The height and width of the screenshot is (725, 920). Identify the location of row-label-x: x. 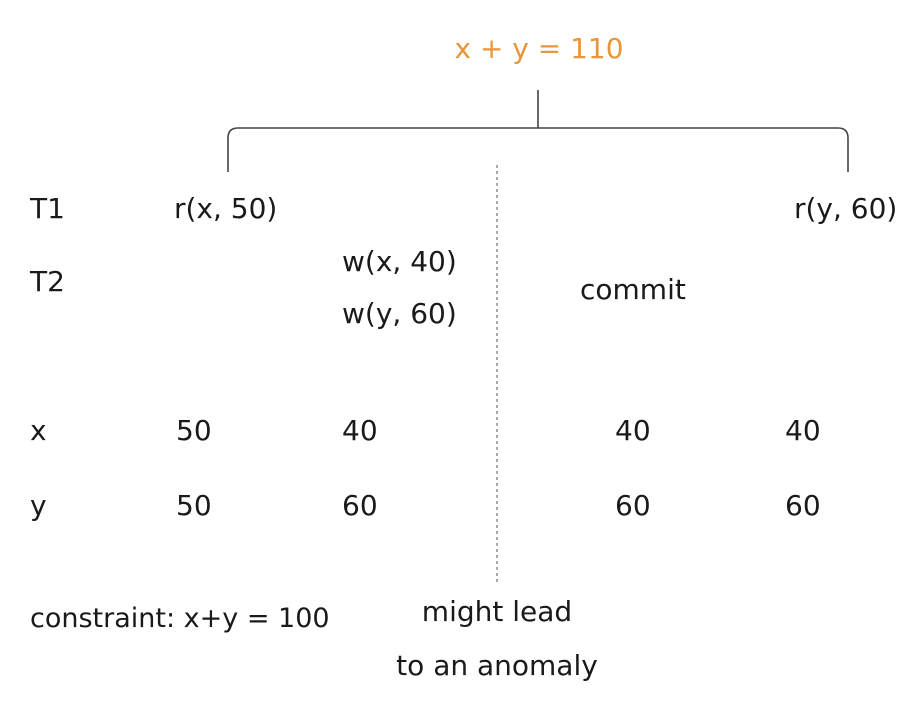
(38, 430).